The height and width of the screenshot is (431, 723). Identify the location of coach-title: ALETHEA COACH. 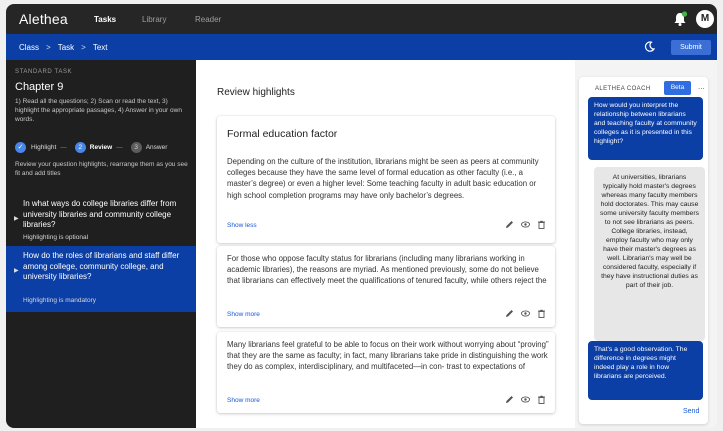
(623, 89).